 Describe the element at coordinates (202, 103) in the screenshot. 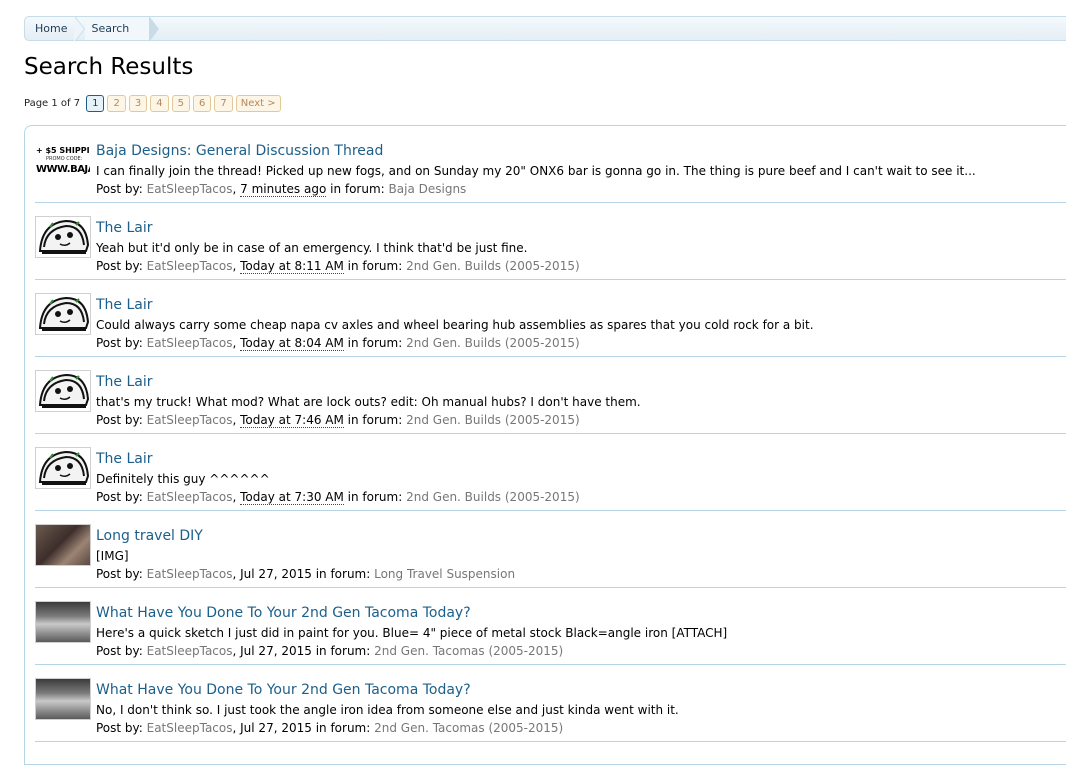

I see `page-link-6: 6` at that location.